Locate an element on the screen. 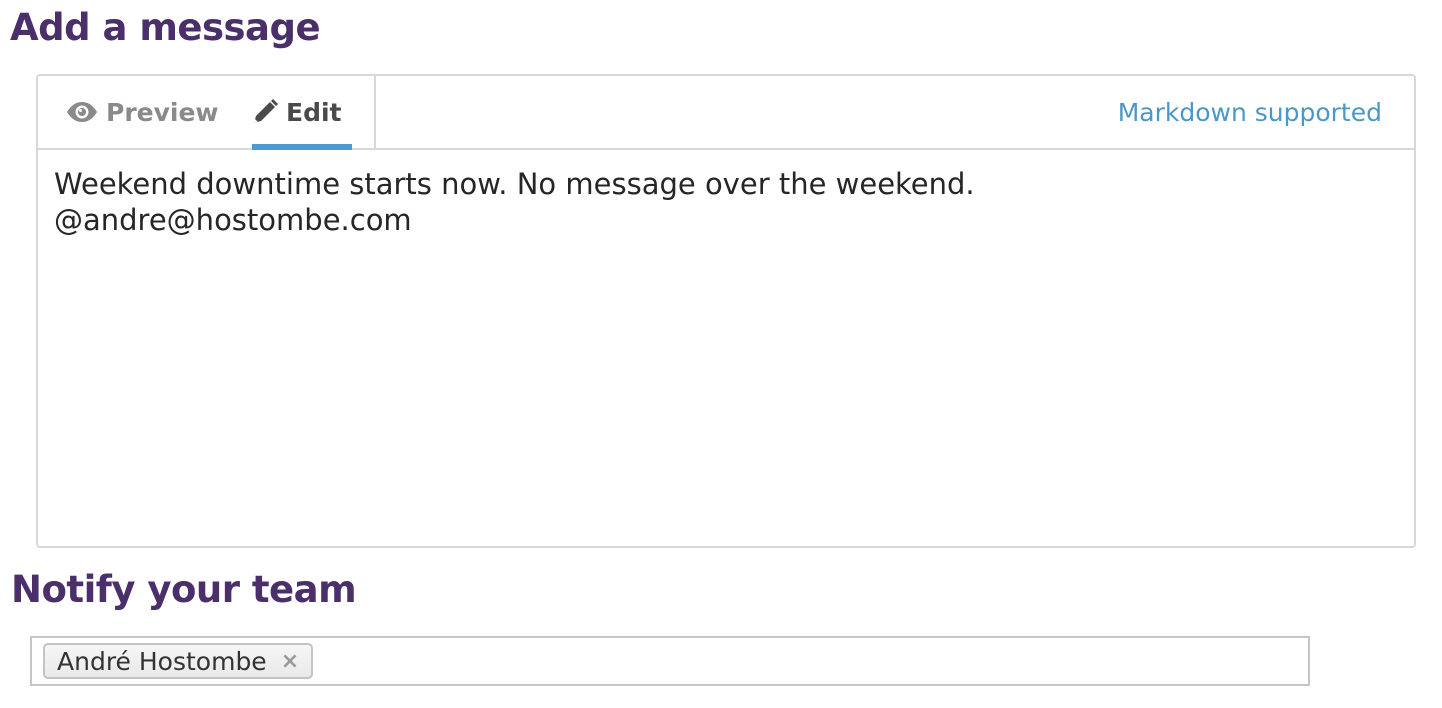 The width and height of the screenshot is (1442, 708). tab-edit-label: Edit is located at coordinates (314, 112).